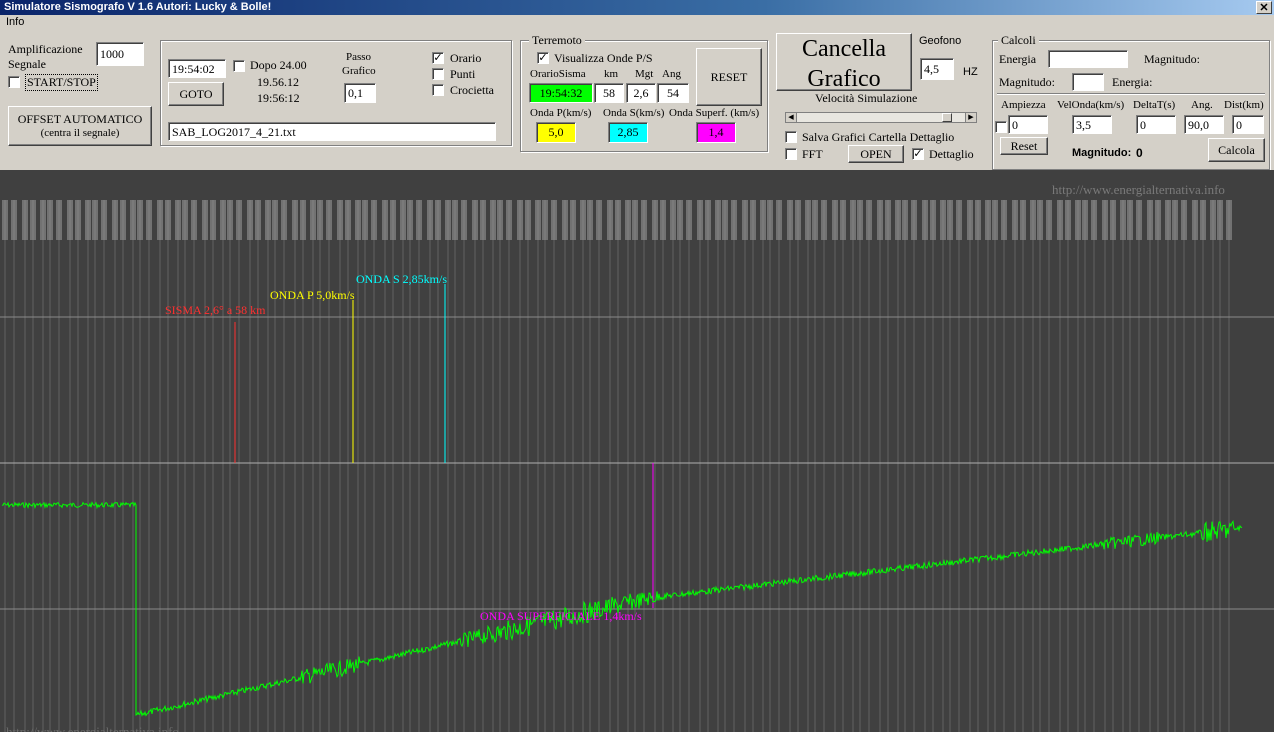 This screenshot has width=1274, height=732. I want to click on deltat-input: 0, so click(1156, 124).